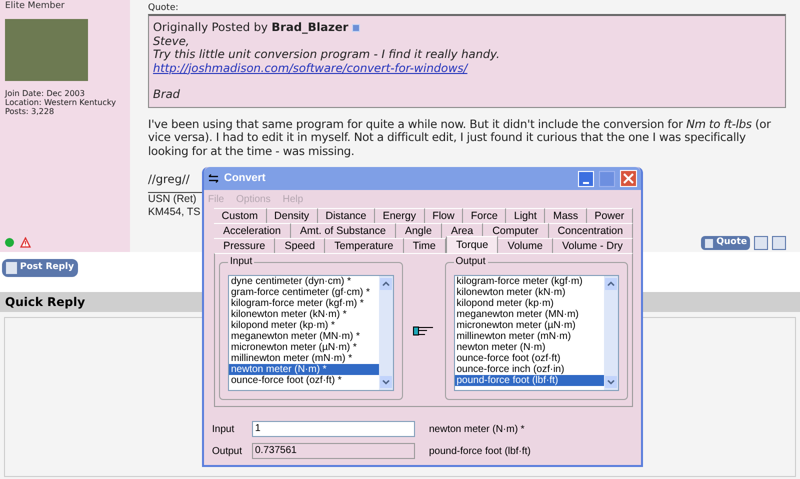 This screenshot has width=800, height=479. Describe the element at coordinates (303, 281) in the screenshot. I see `list-item: dyne centimeter (dyn·cm) *` at that location.